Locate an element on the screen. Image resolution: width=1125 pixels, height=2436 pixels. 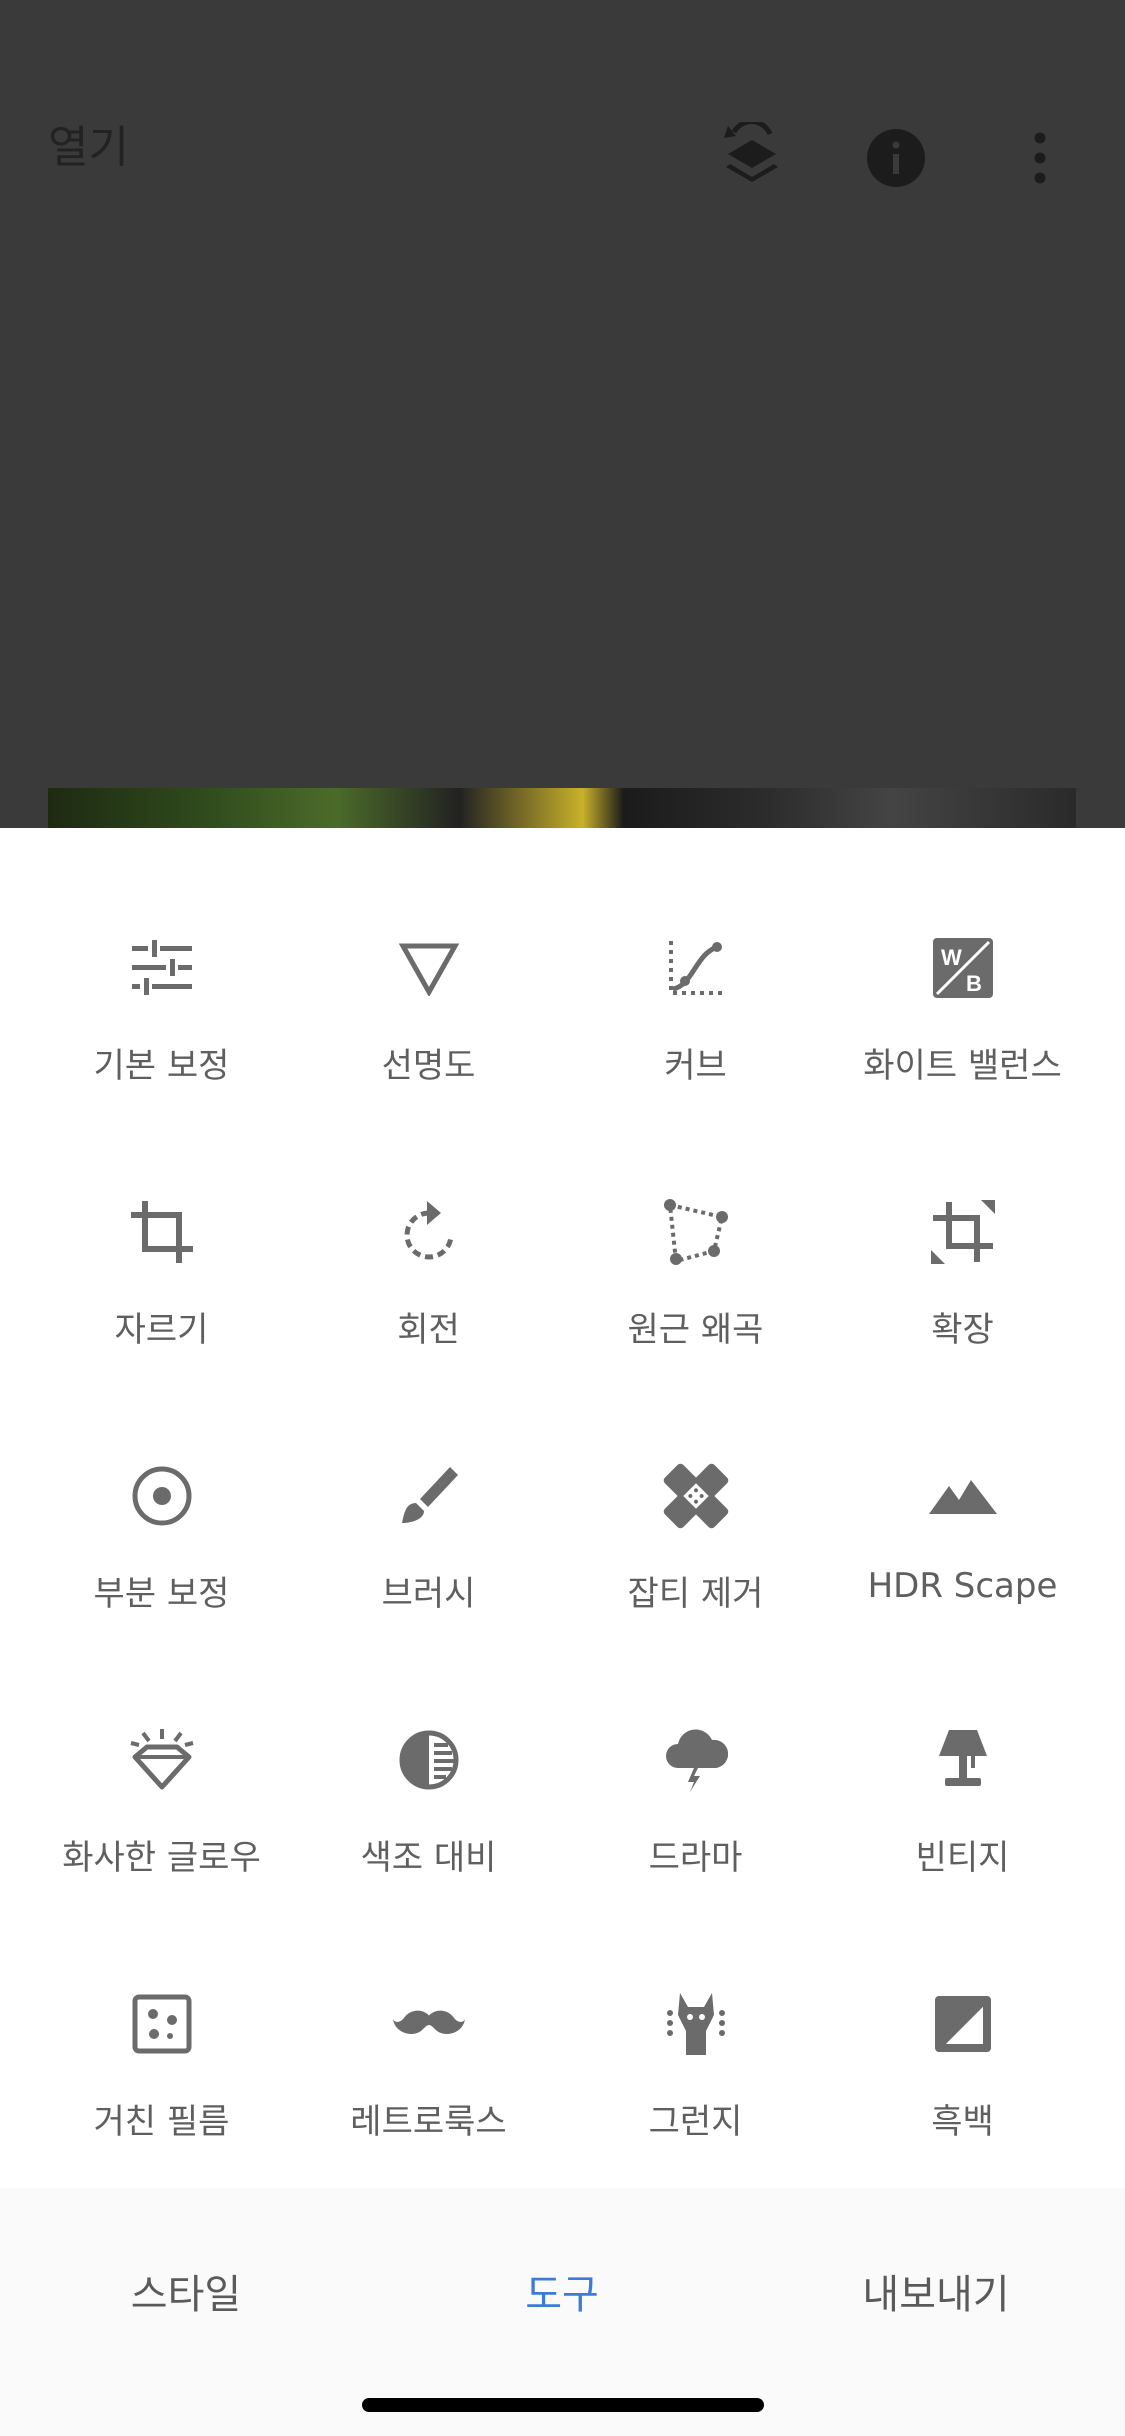
white-balance-icon: W B is located at coordinates (963, 968).